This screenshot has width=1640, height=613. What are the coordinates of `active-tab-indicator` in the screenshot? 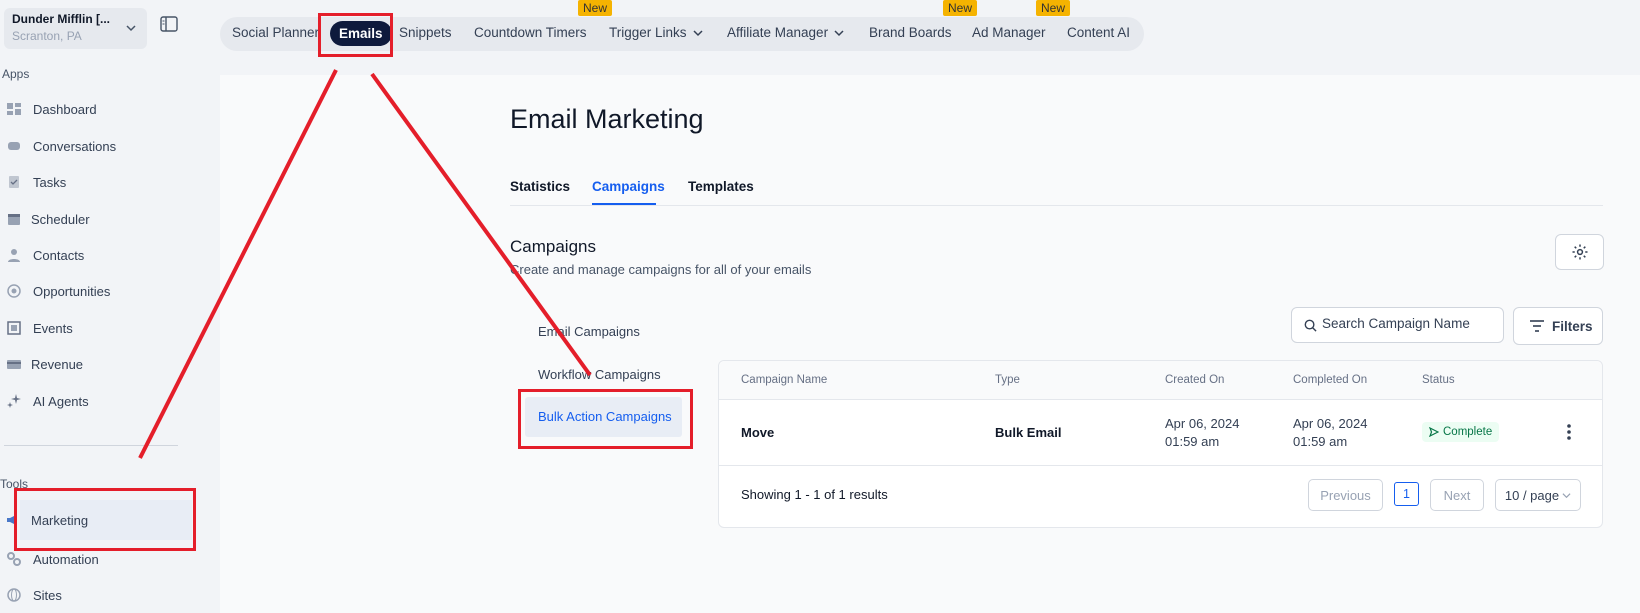 It's located at (624, 204).